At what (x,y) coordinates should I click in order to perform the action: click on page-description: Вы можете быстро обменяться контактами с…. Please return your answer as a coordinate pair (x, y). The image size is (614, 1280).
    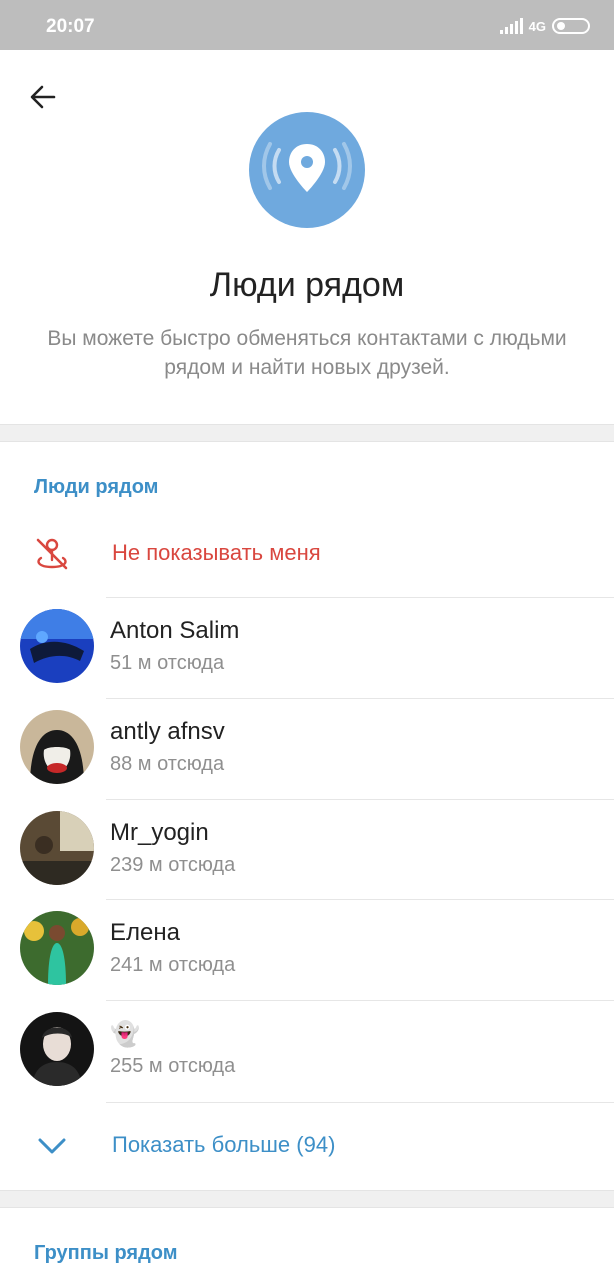
    Looking at the image, I should click on (307, 353).